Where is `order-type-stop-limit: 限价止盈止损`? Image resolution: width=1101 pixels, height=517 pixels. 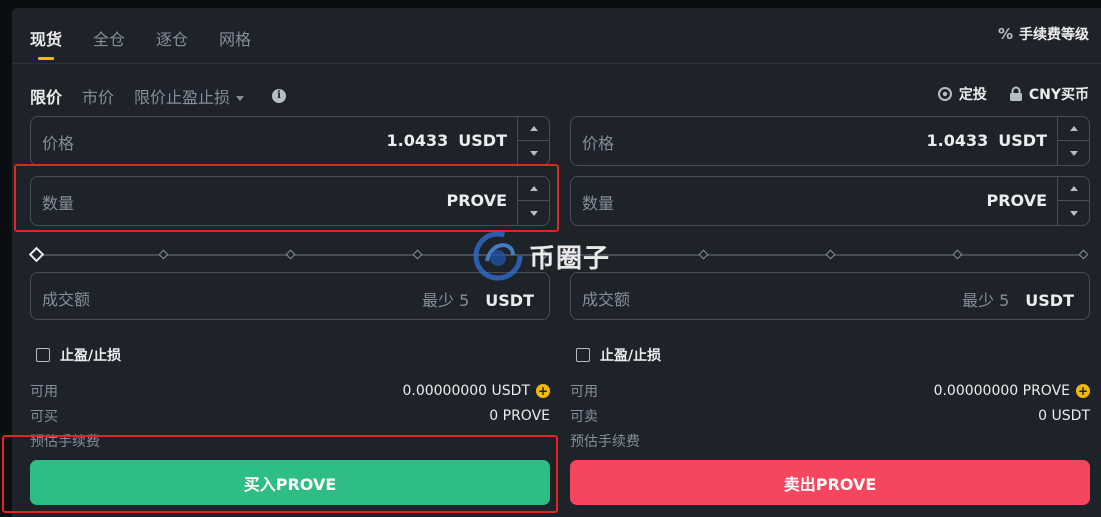 order-type-stop-limit: 限价止盈止损 is located at coordinates (189, 96).